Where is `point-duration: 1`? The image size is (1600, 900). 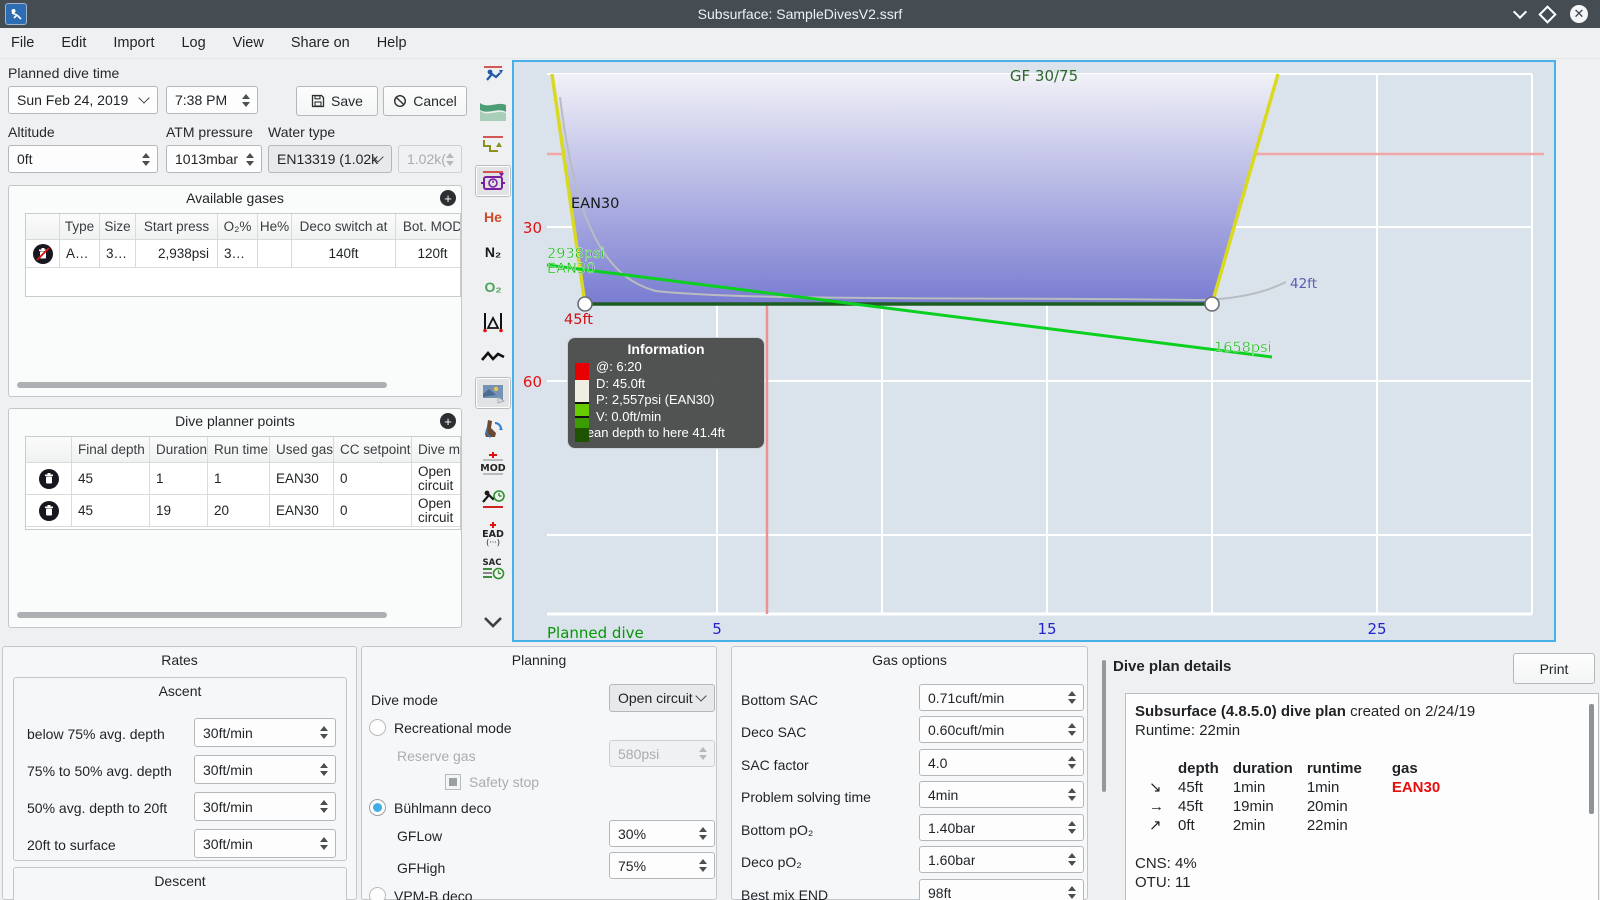
point-duration: 1 is located at coordinates (179, 479).